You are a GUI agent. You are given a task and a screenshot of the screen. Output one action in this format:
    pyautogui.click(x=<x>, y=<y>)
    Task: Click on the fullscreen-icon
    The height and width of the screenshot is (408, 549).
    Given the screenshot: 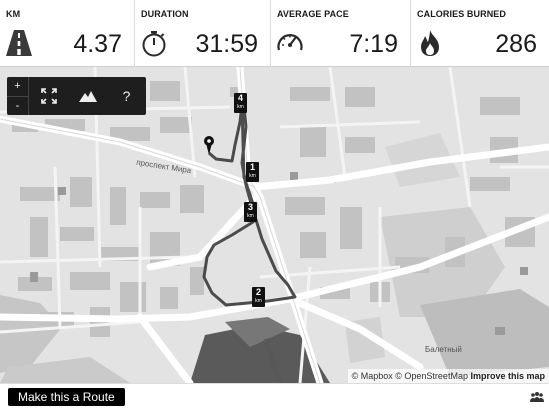 What is the action you would take?
    pyautogui.click(x=48, y=96)
    